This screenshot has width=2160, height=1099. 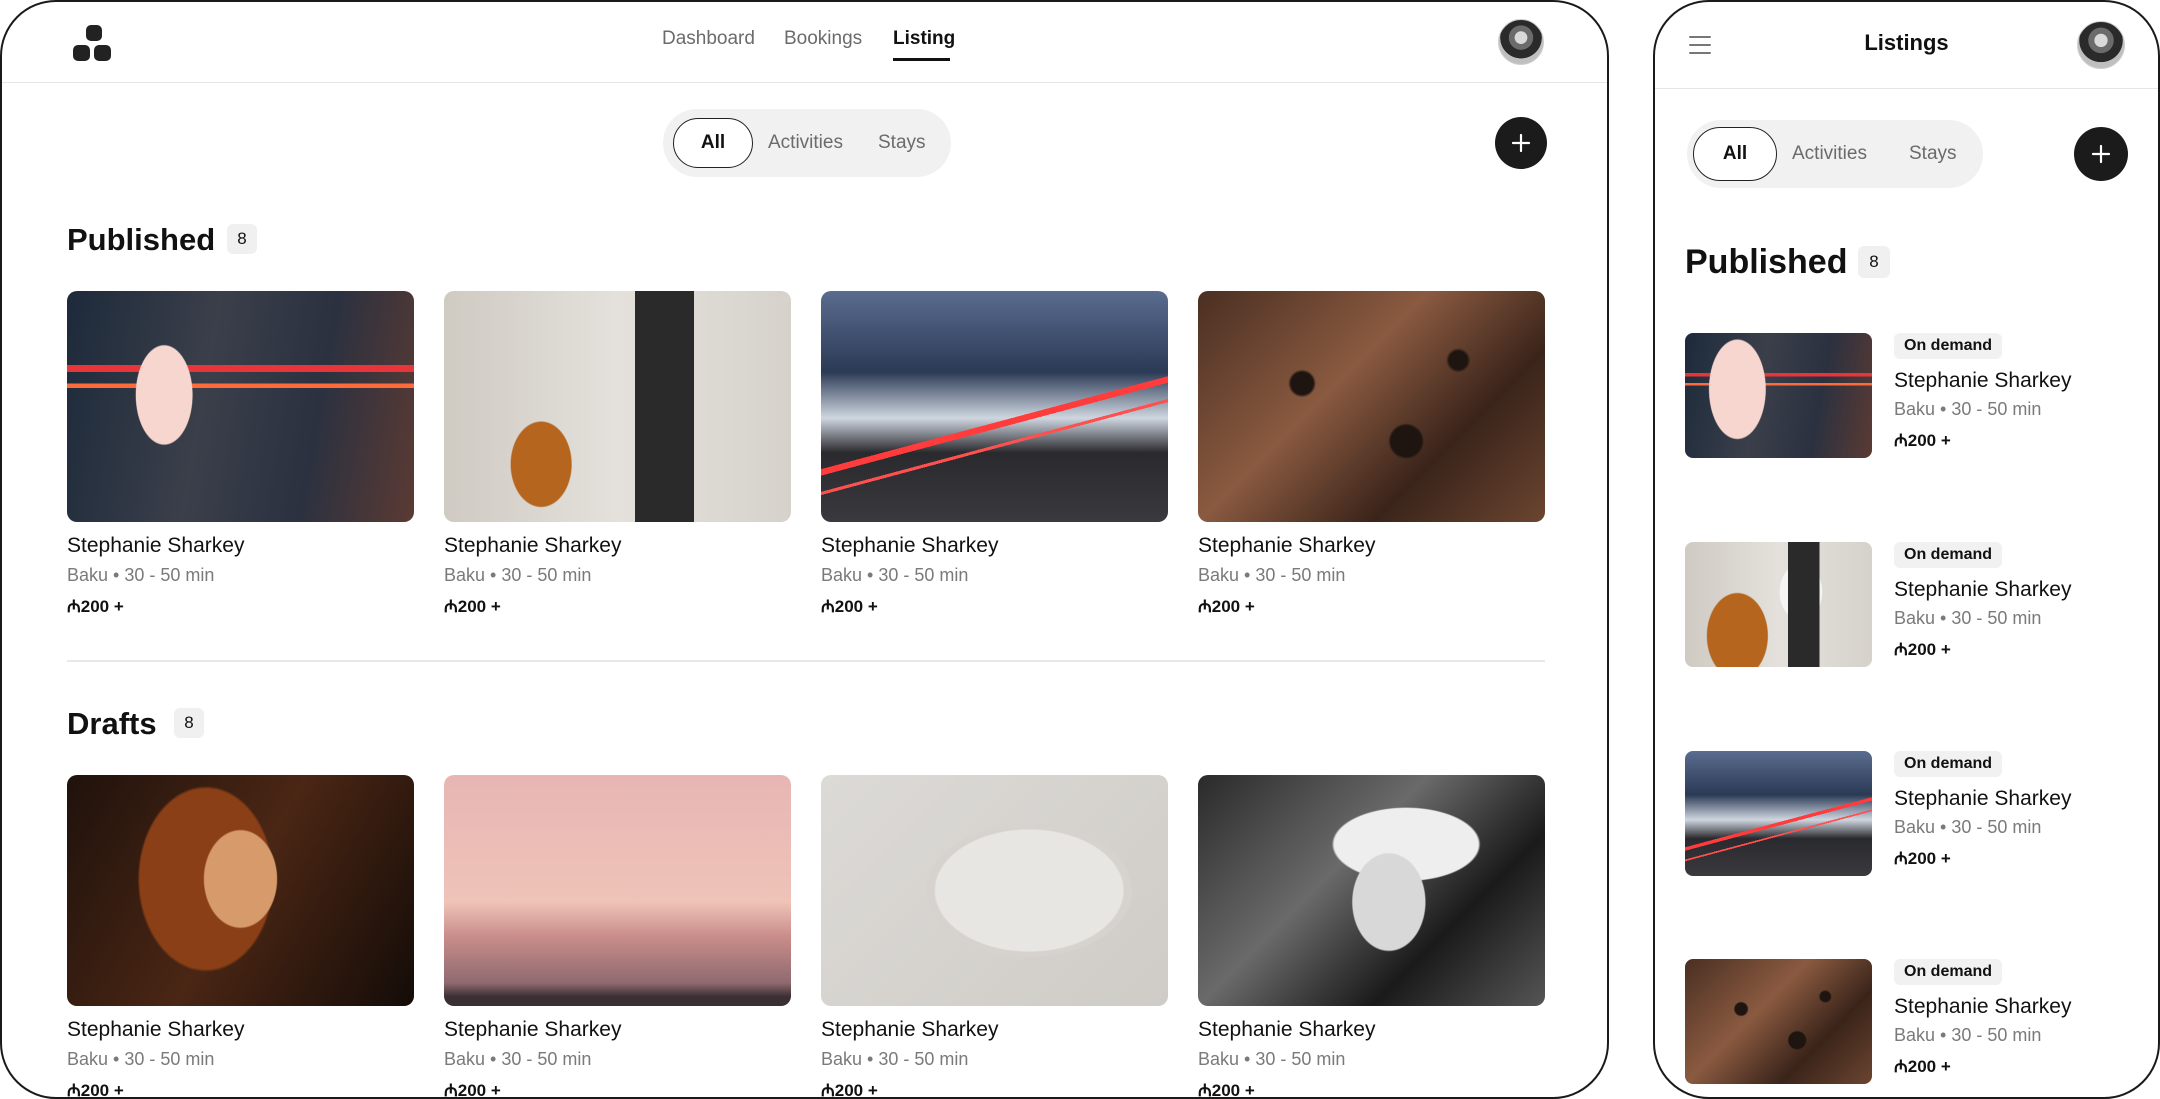 I want to click on drafts-section-title: Drafts, so click(x=112, y=723).